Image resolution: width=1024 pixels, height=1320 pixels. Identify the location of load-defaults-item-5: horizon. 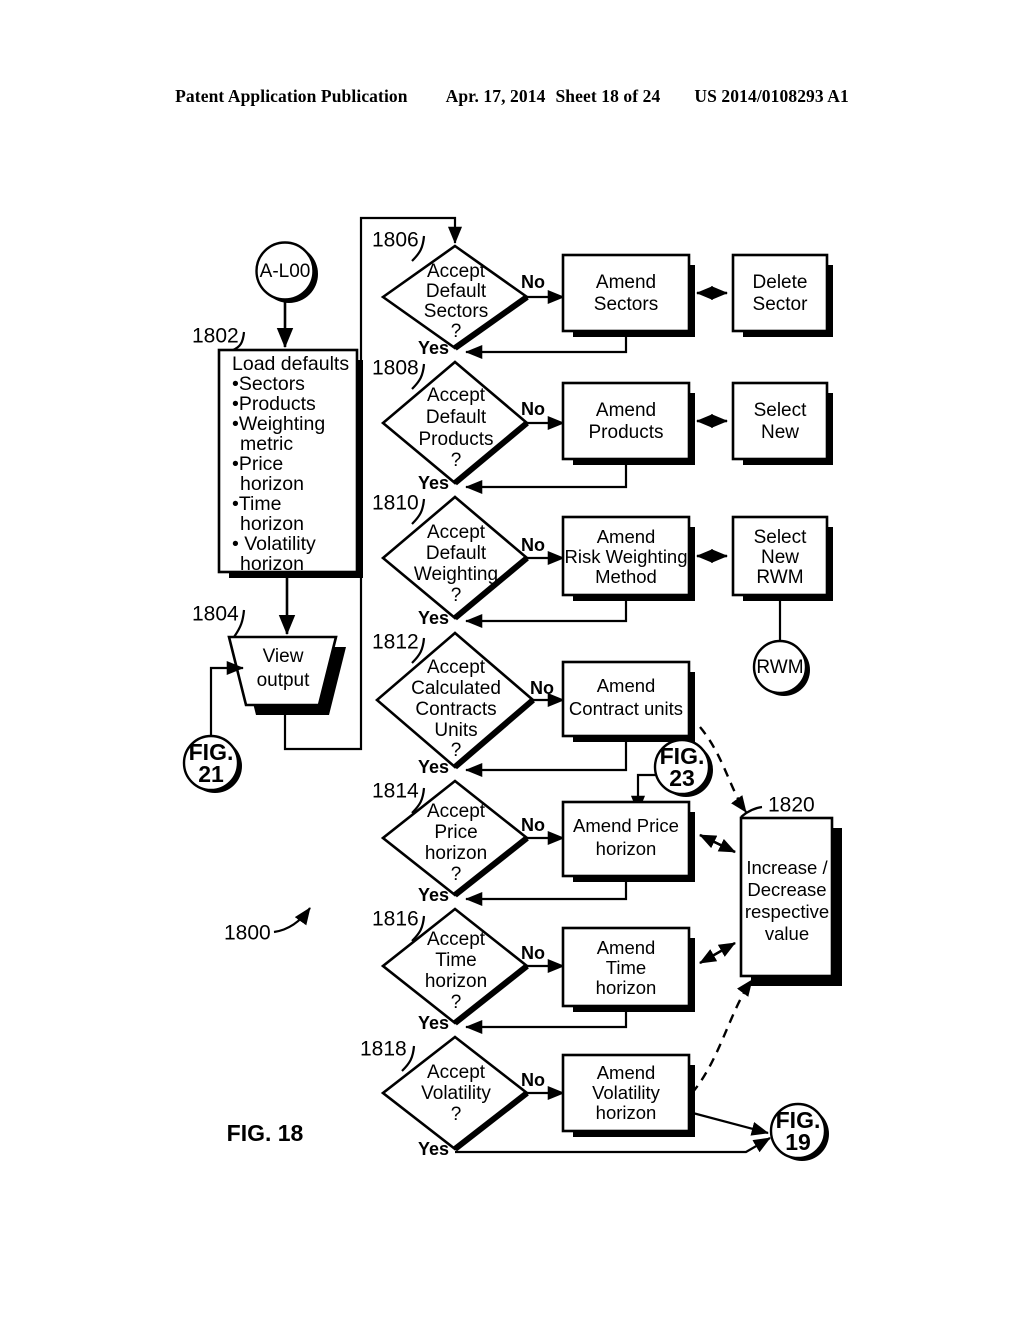
(272, 484).